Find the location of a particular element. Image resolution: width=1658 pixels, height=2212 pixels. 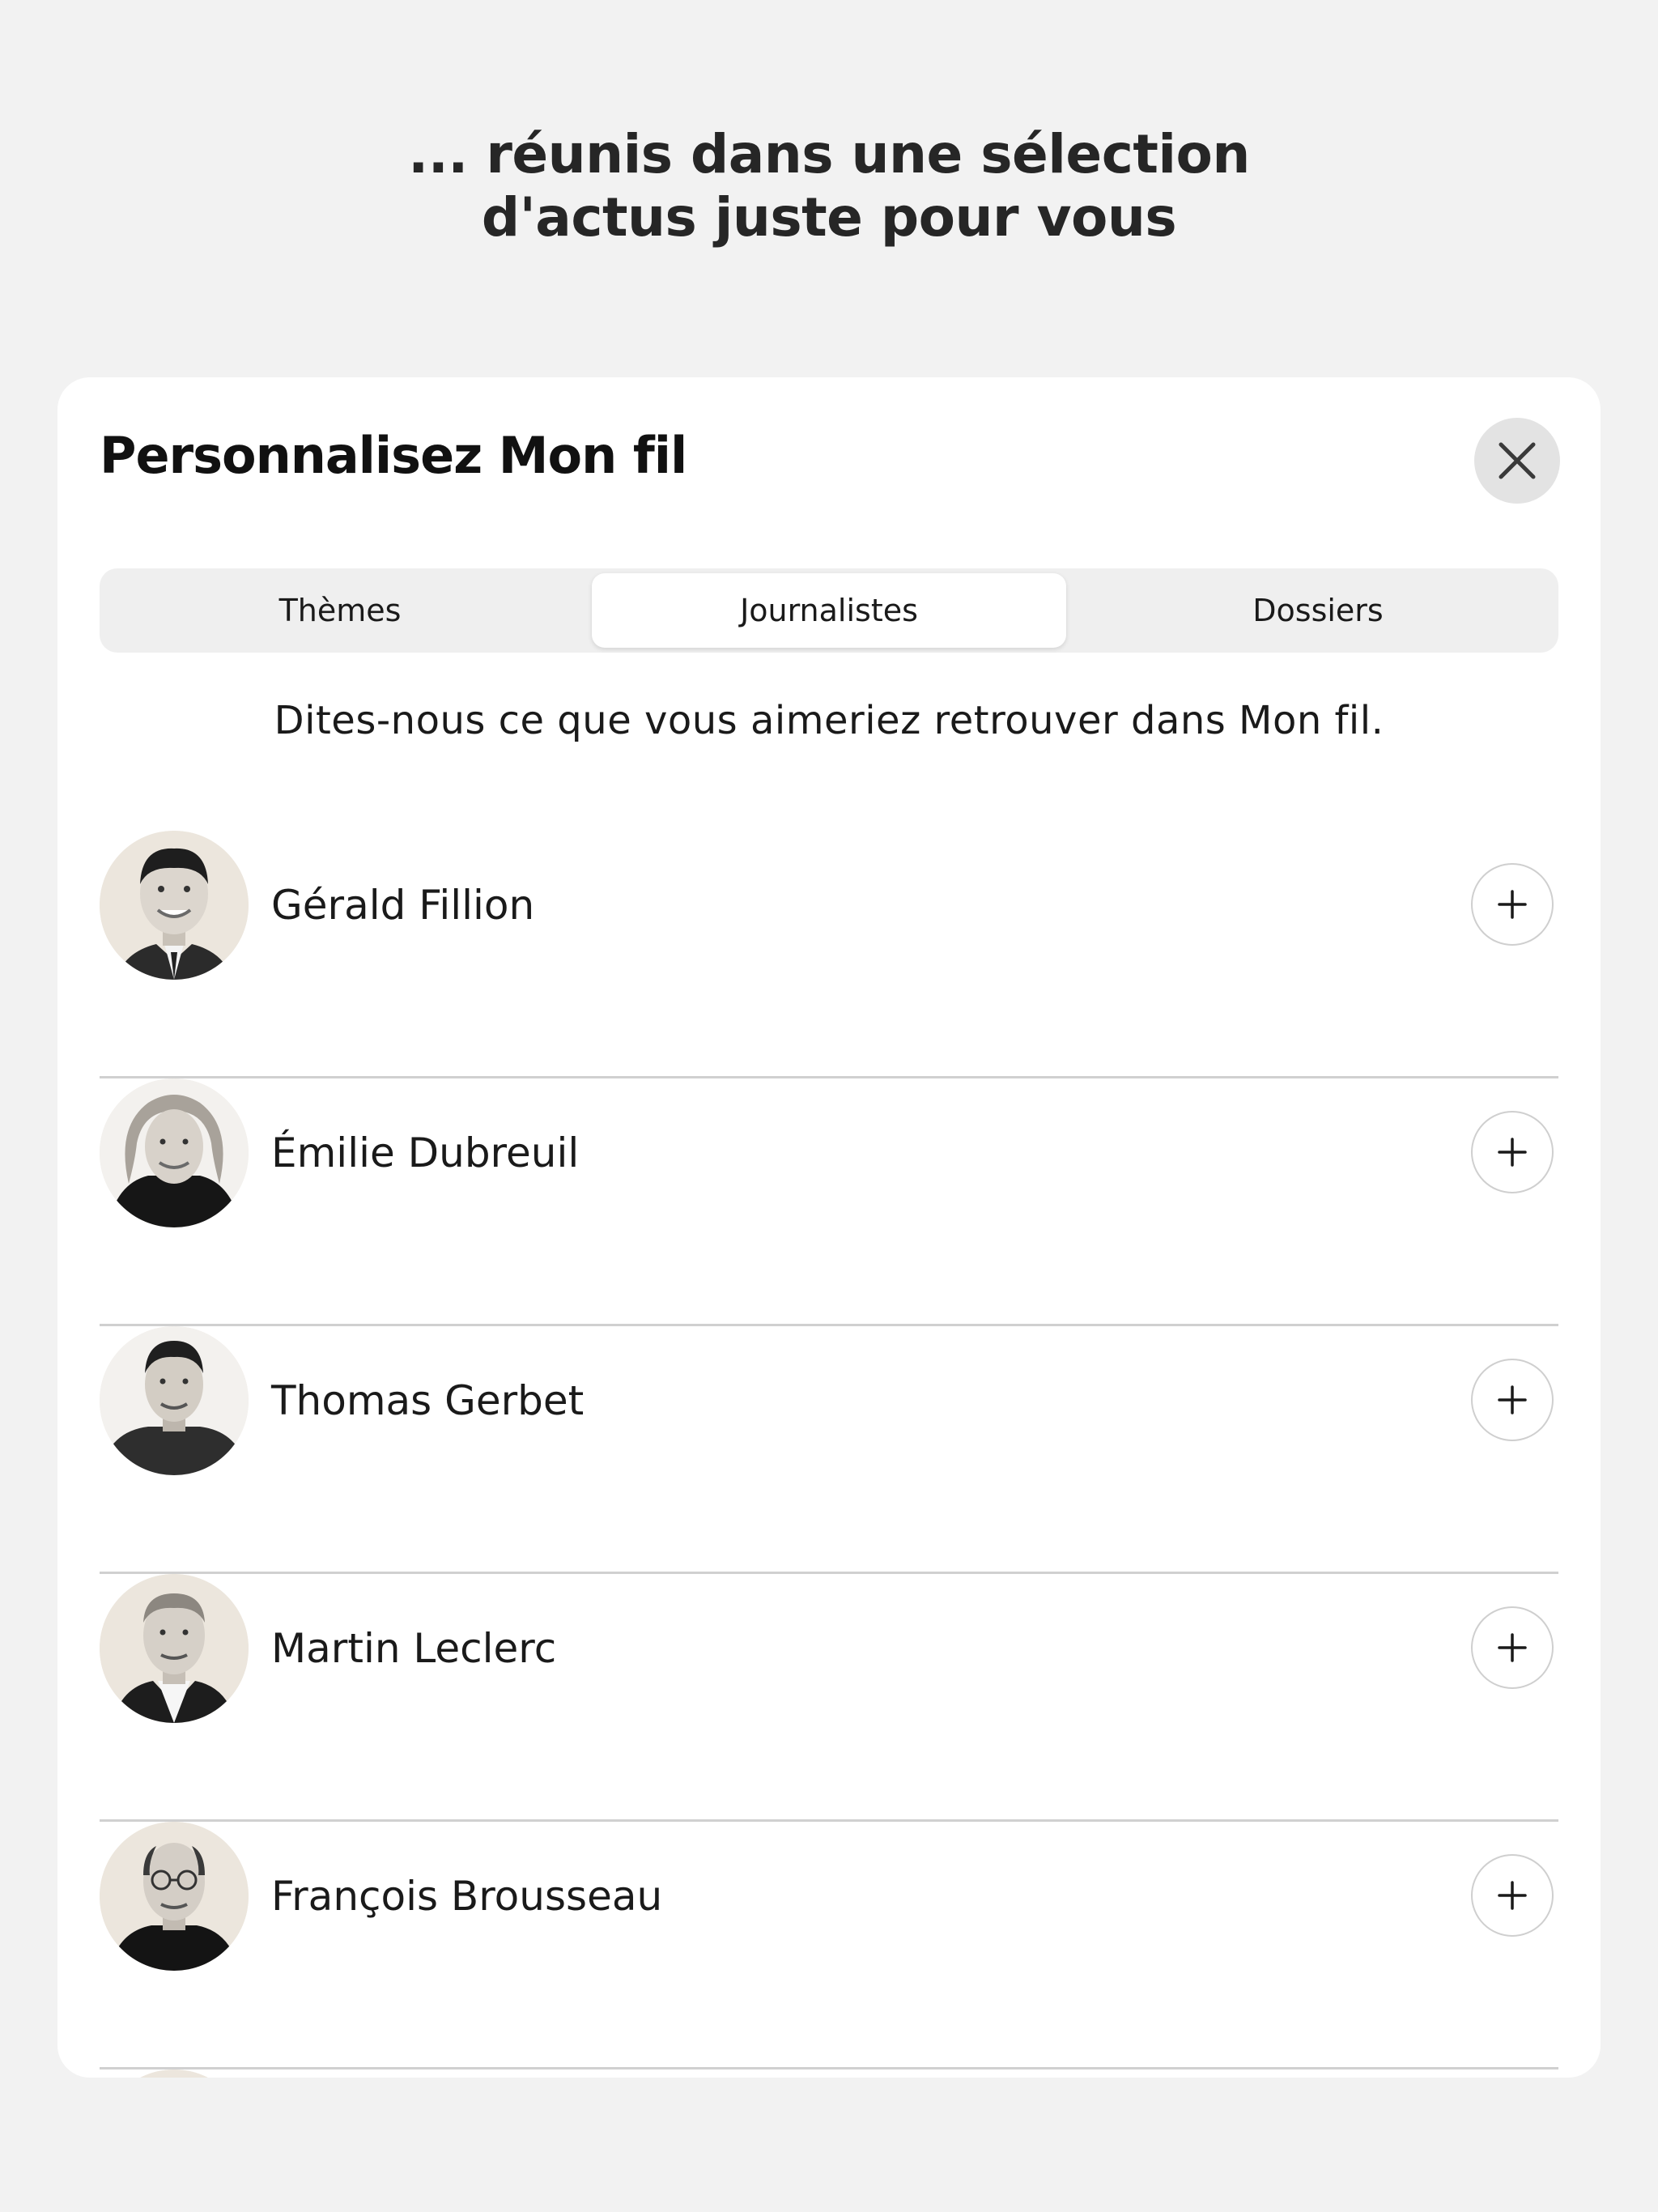

journalist-name: Thomas Gerbet is located at coordinates (428, 1401).